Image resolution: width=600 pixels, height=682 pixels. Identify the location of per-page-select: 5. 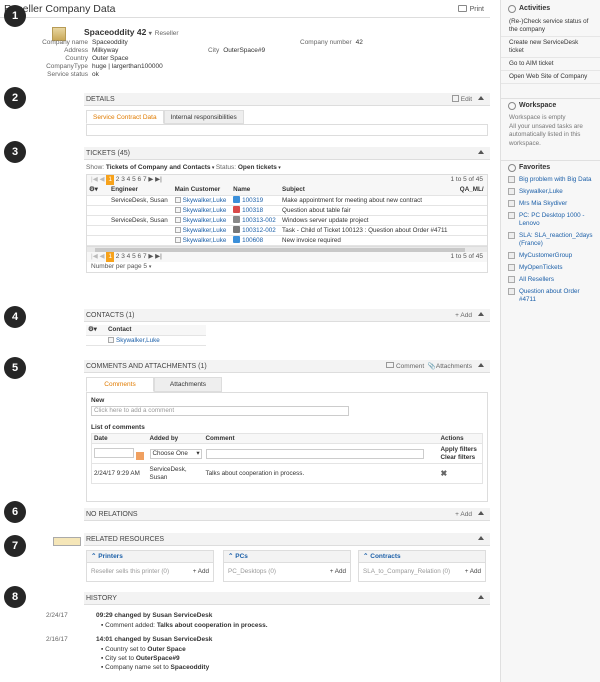
(145, 266).